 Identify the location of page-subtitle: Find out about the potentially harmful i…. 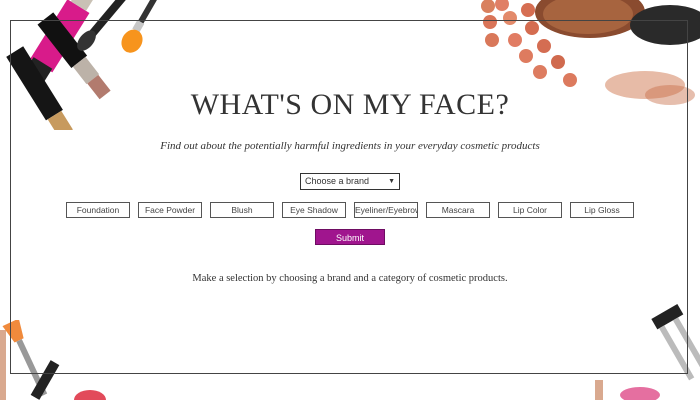
(350, 146).